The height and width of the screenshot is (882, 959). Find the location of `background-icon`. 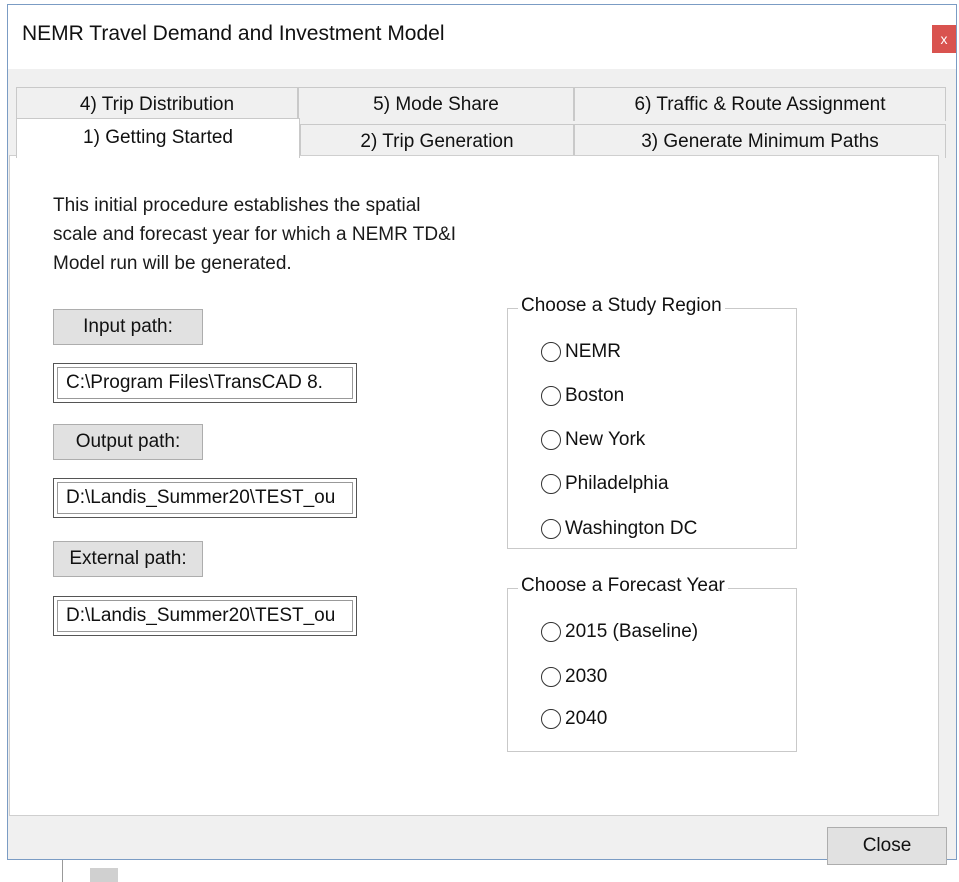

background-icon is located at coordinates (104, 875).